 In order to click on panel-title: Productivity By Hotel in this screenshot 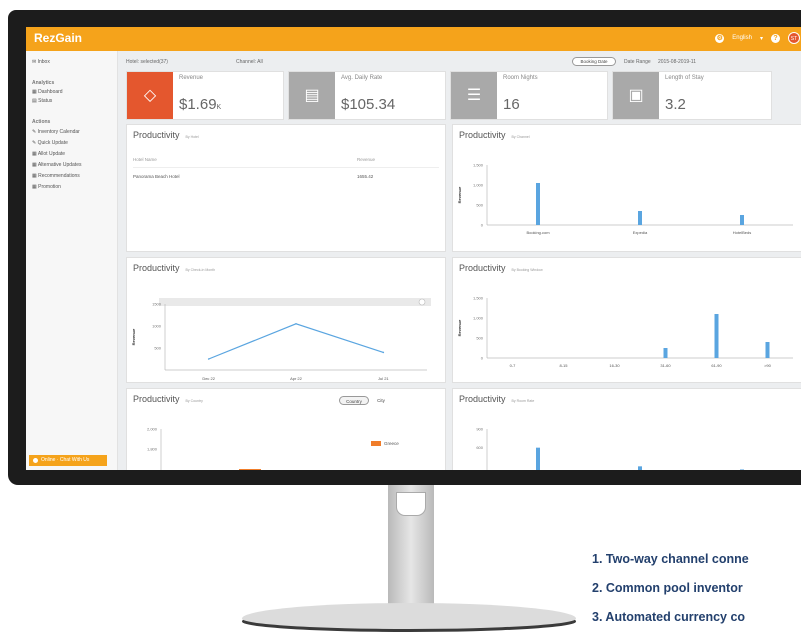, I will do `click(166, 135)`.